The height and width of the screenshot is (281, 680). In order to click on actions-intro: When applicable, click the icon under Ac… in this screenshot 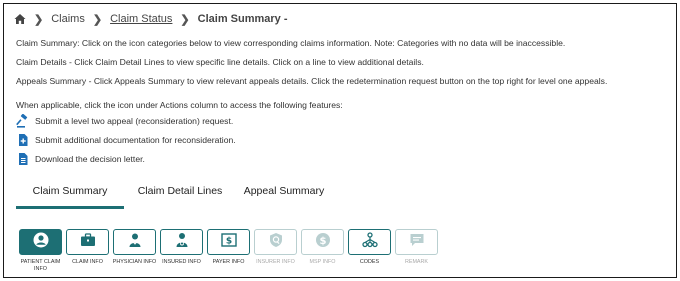, I will do `click(179, 105)`.